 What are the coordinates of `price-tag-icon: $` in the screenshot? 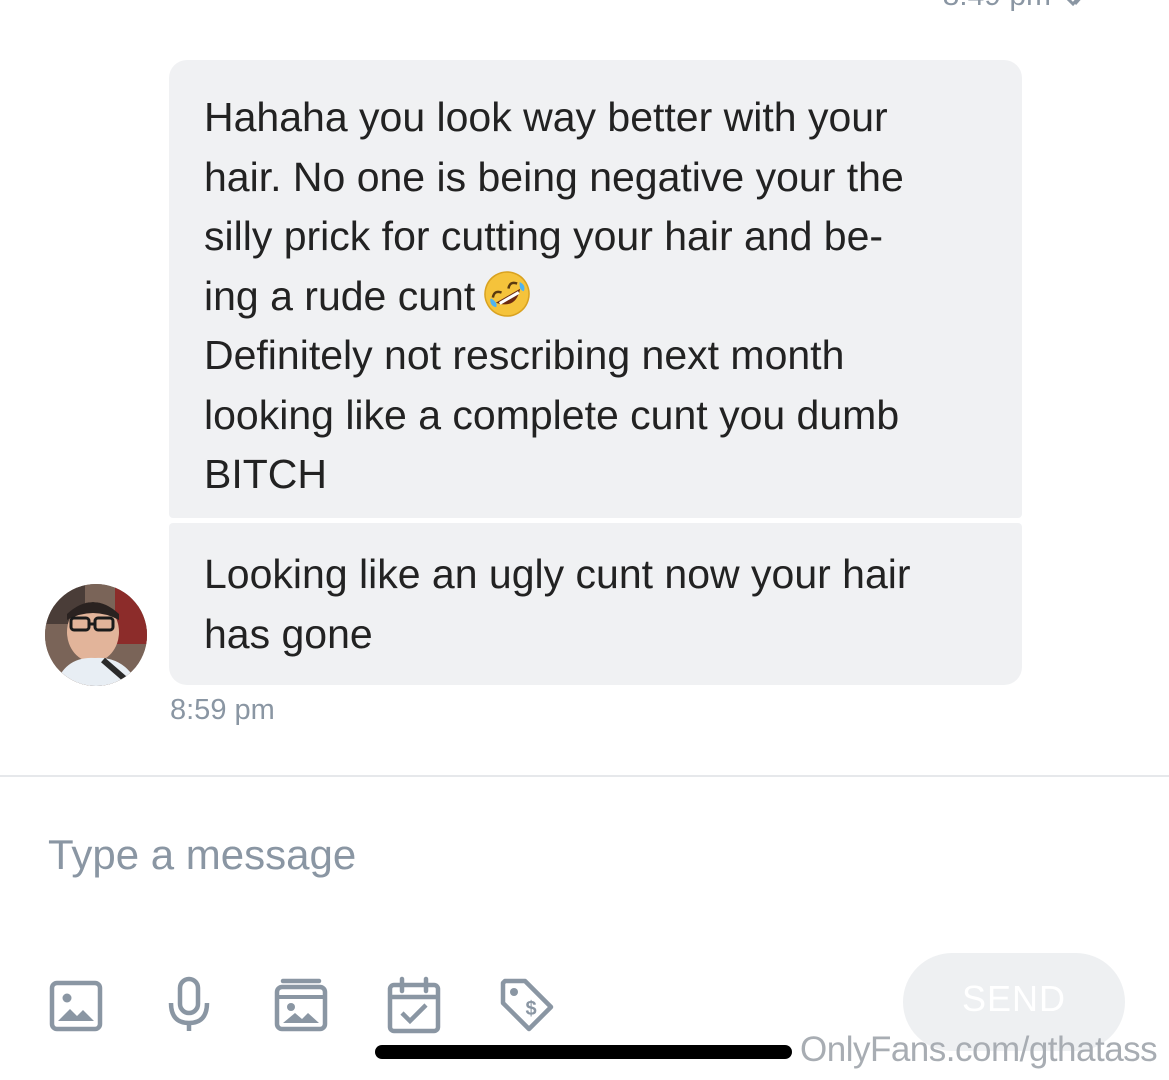 It's located at (527, 1005).